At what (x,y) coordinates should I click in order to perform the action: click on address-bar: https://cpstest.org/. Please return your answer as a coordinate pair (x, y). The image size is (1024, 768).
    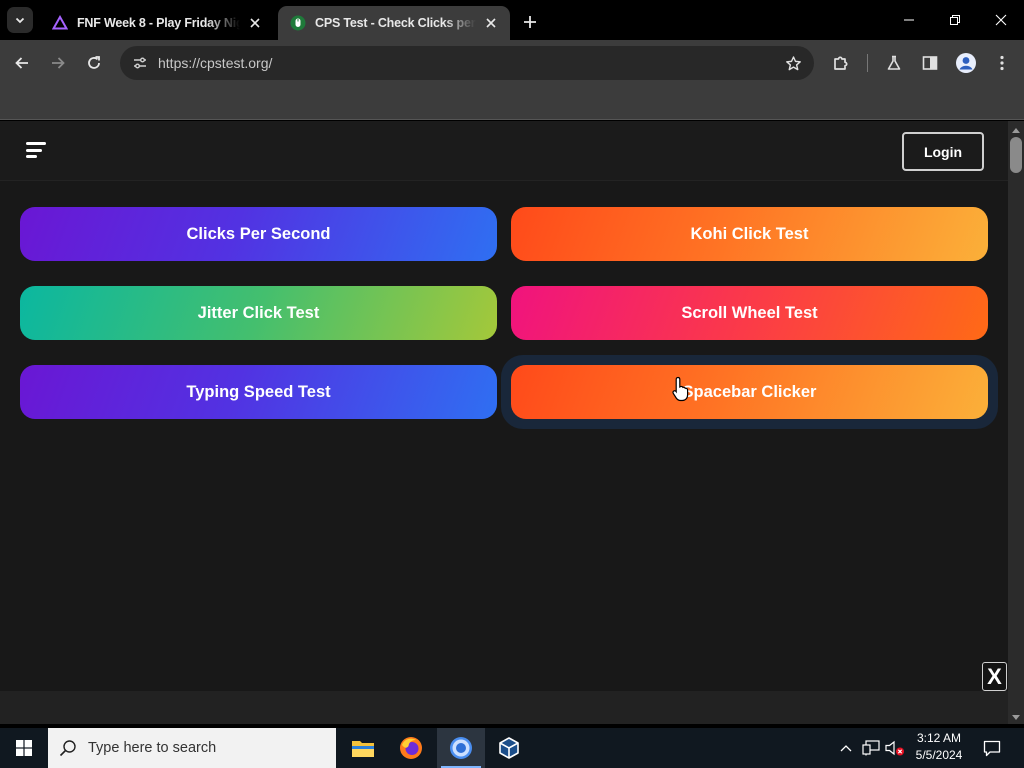
    Looking at the image, I should click on (467, 63).